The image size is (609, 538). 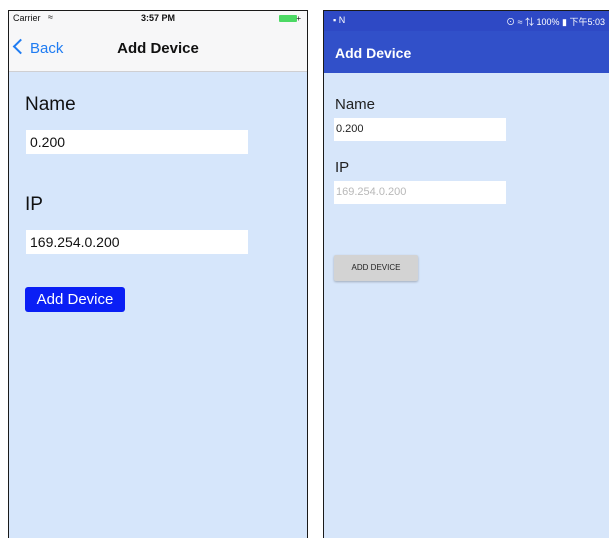 What do you see at coordinates (376, 268) in the screenshot?
I see `add-device-button: ADD DEVICE` at bounding box center [376, 268].